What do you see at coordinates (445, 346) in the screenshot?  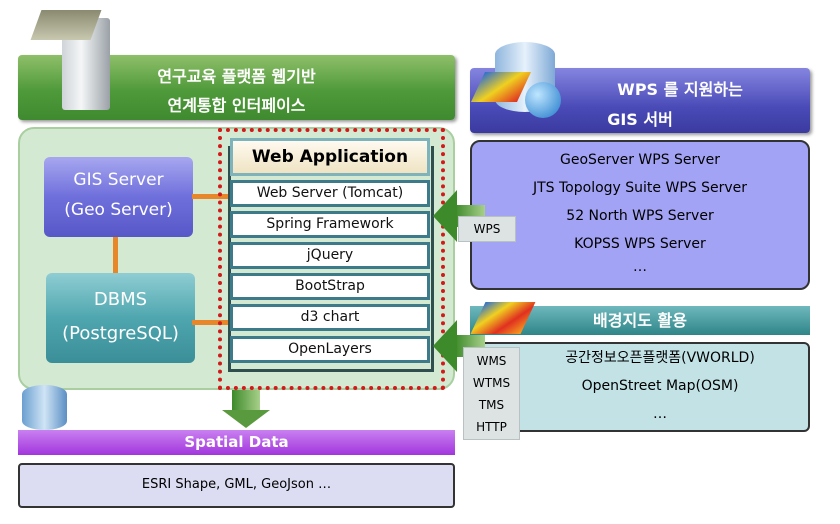 I see `basemap-arrow-head` at bounding box center [445, 346].